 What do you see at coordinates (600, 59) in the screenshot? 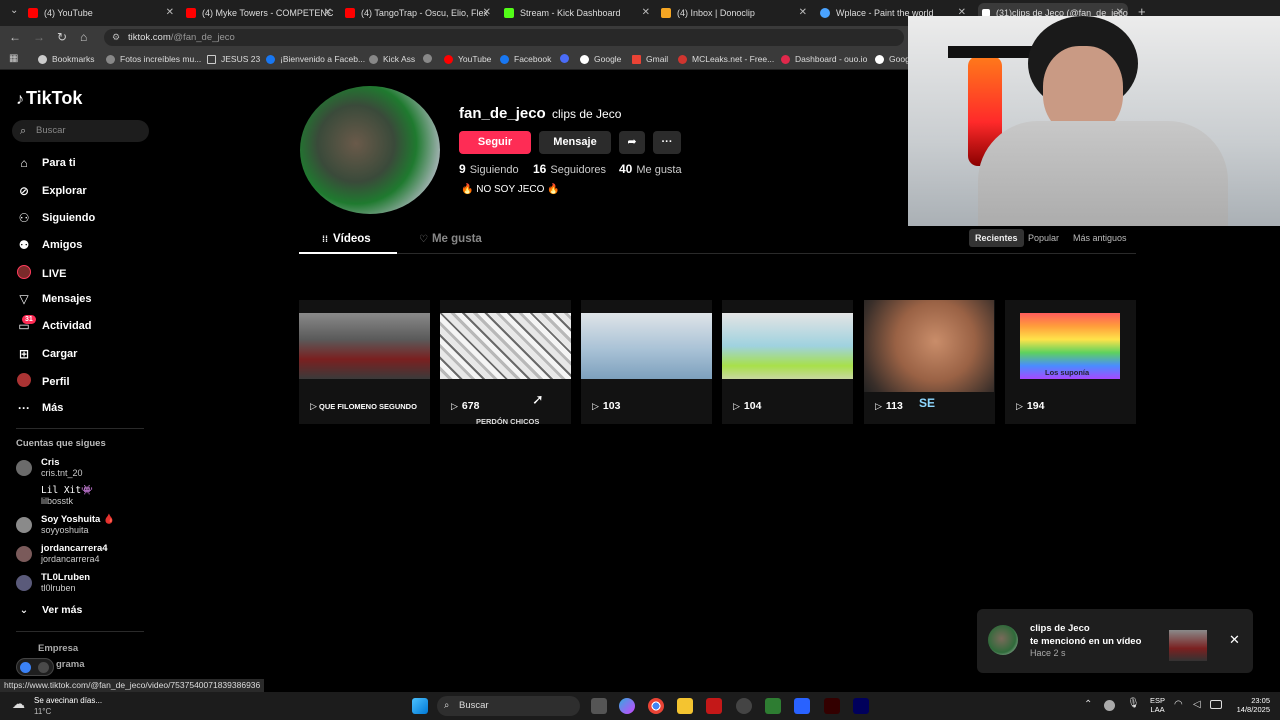
I see `bookmark-item: Google` at bounding box center [600, 59].